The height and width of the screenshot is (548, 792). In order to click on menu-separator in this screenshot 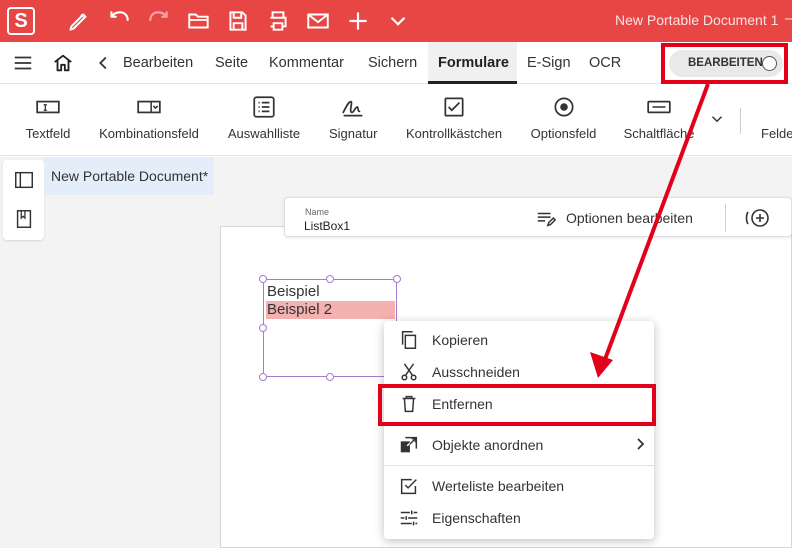, I will do `click(519, 465)`.